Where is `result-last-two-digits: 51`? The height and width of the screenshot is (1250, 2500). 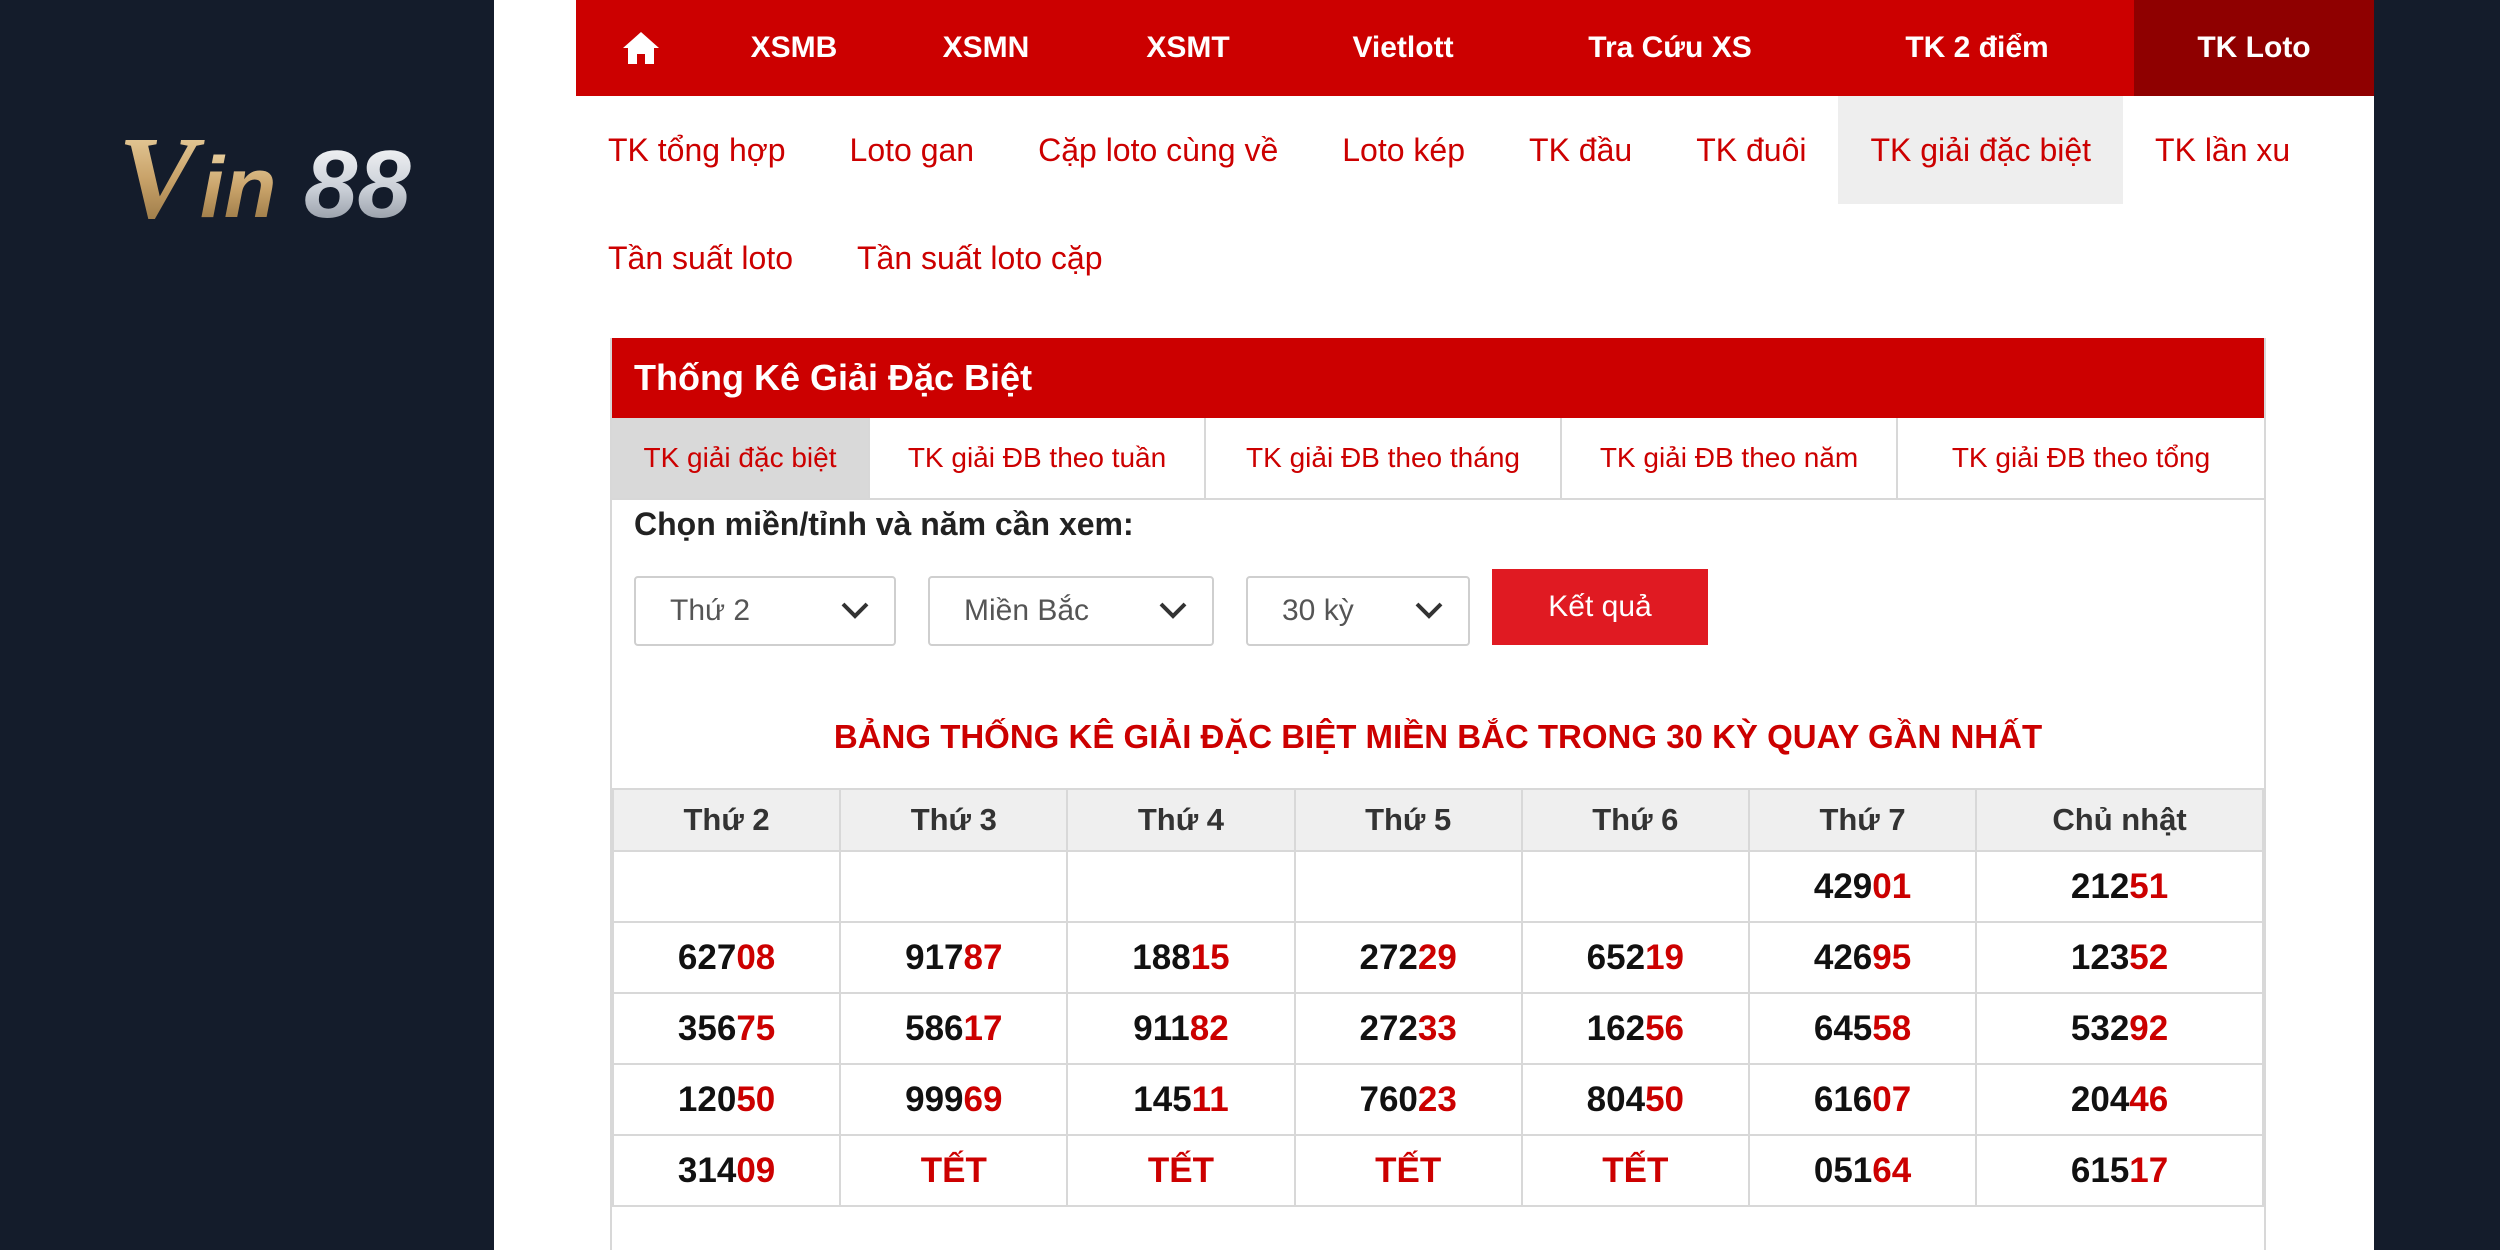
result-last-two-digits: 51 is located at coordinates (2149, 886).